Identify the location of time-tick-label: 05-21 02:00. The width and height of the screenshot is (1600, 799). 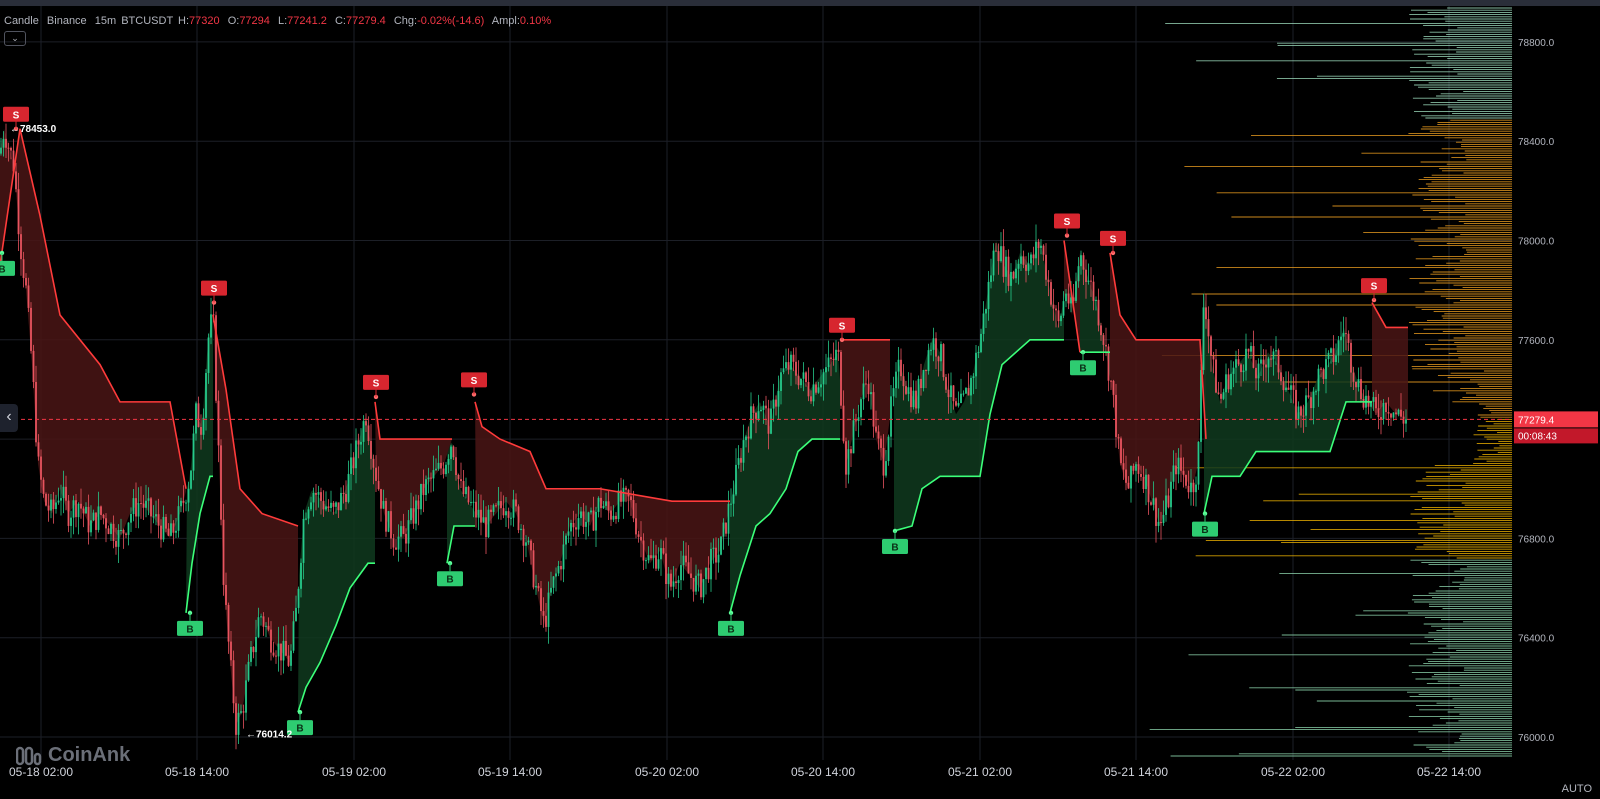
(980, 772).